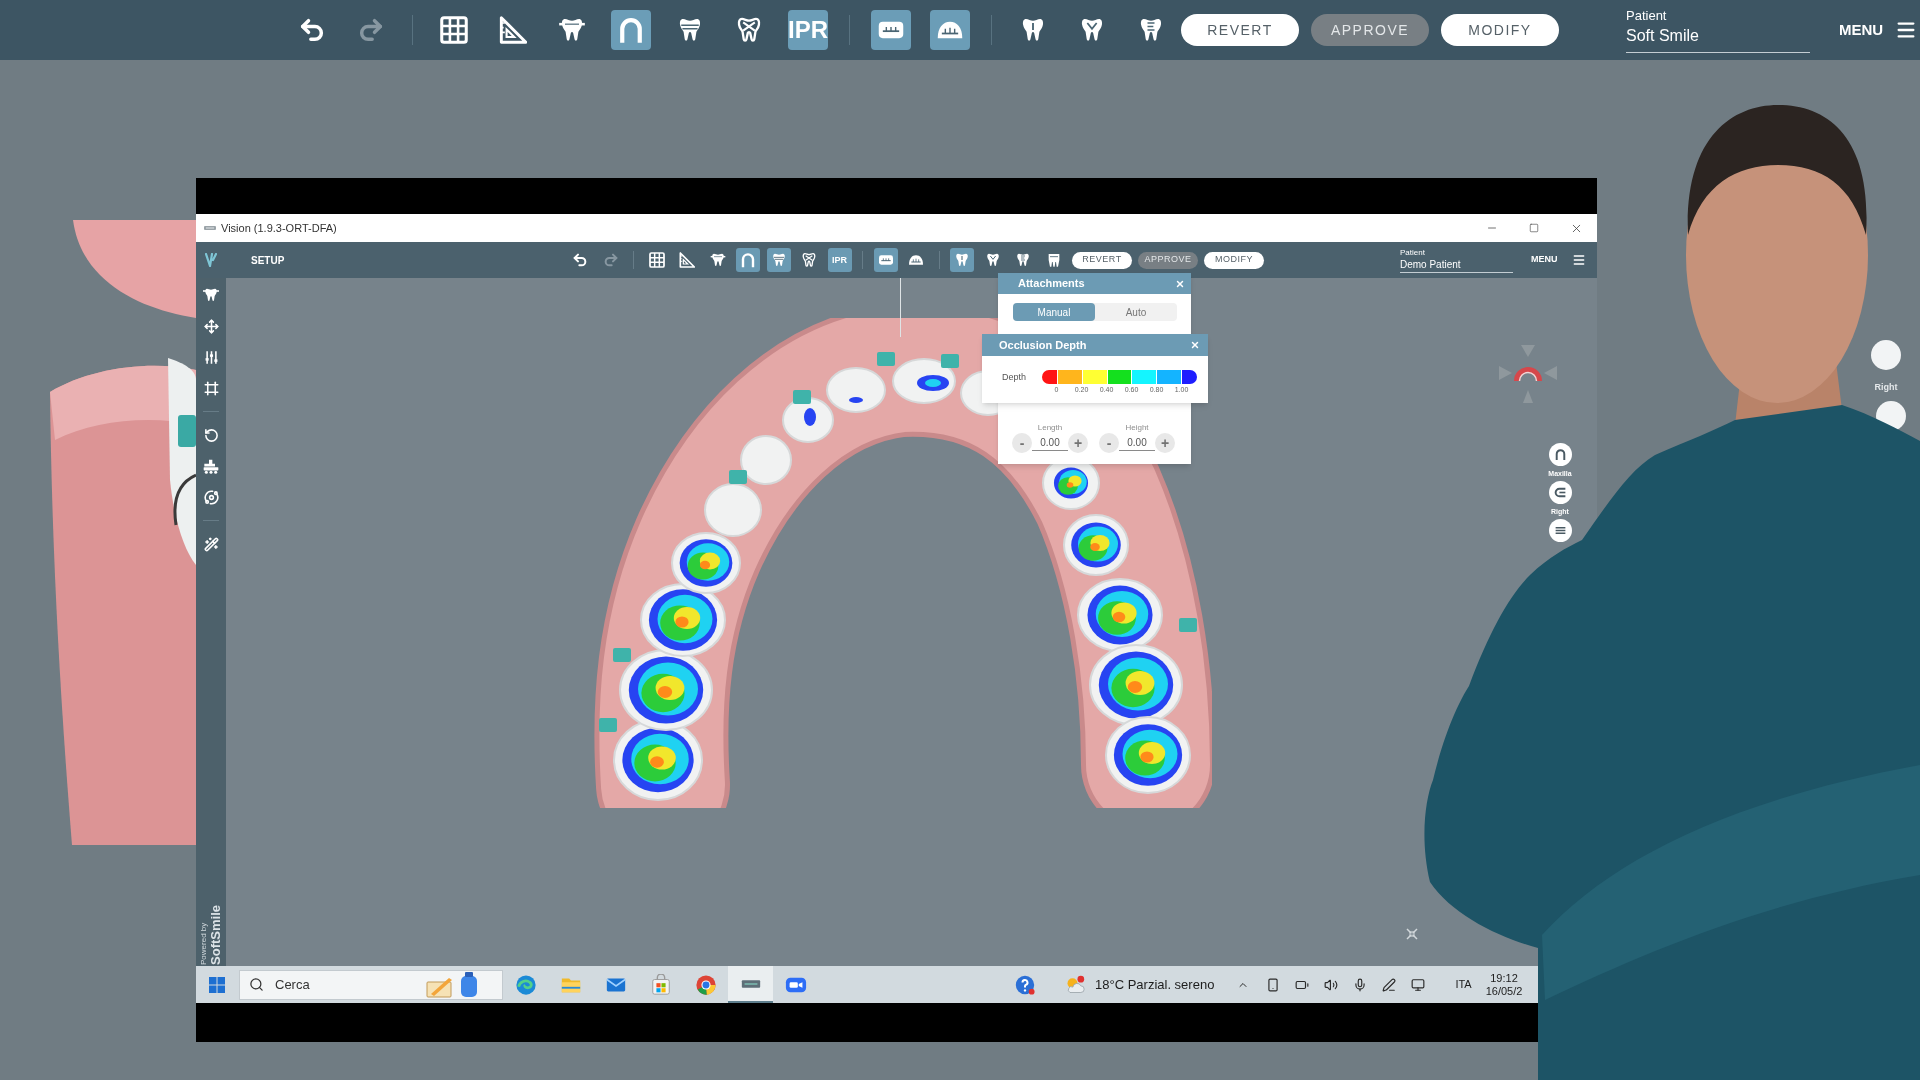  What do you see at coordinates (1886, 387) in the screenshot?
I see `view-label: Right` at bounding box center [1886, 387].